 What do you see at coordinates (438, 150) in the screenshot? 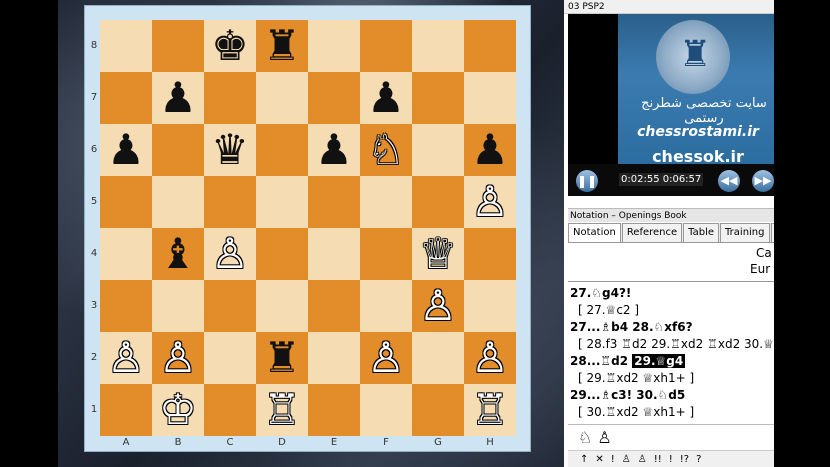
I see `square-g6` at bounding box center [438, 150].